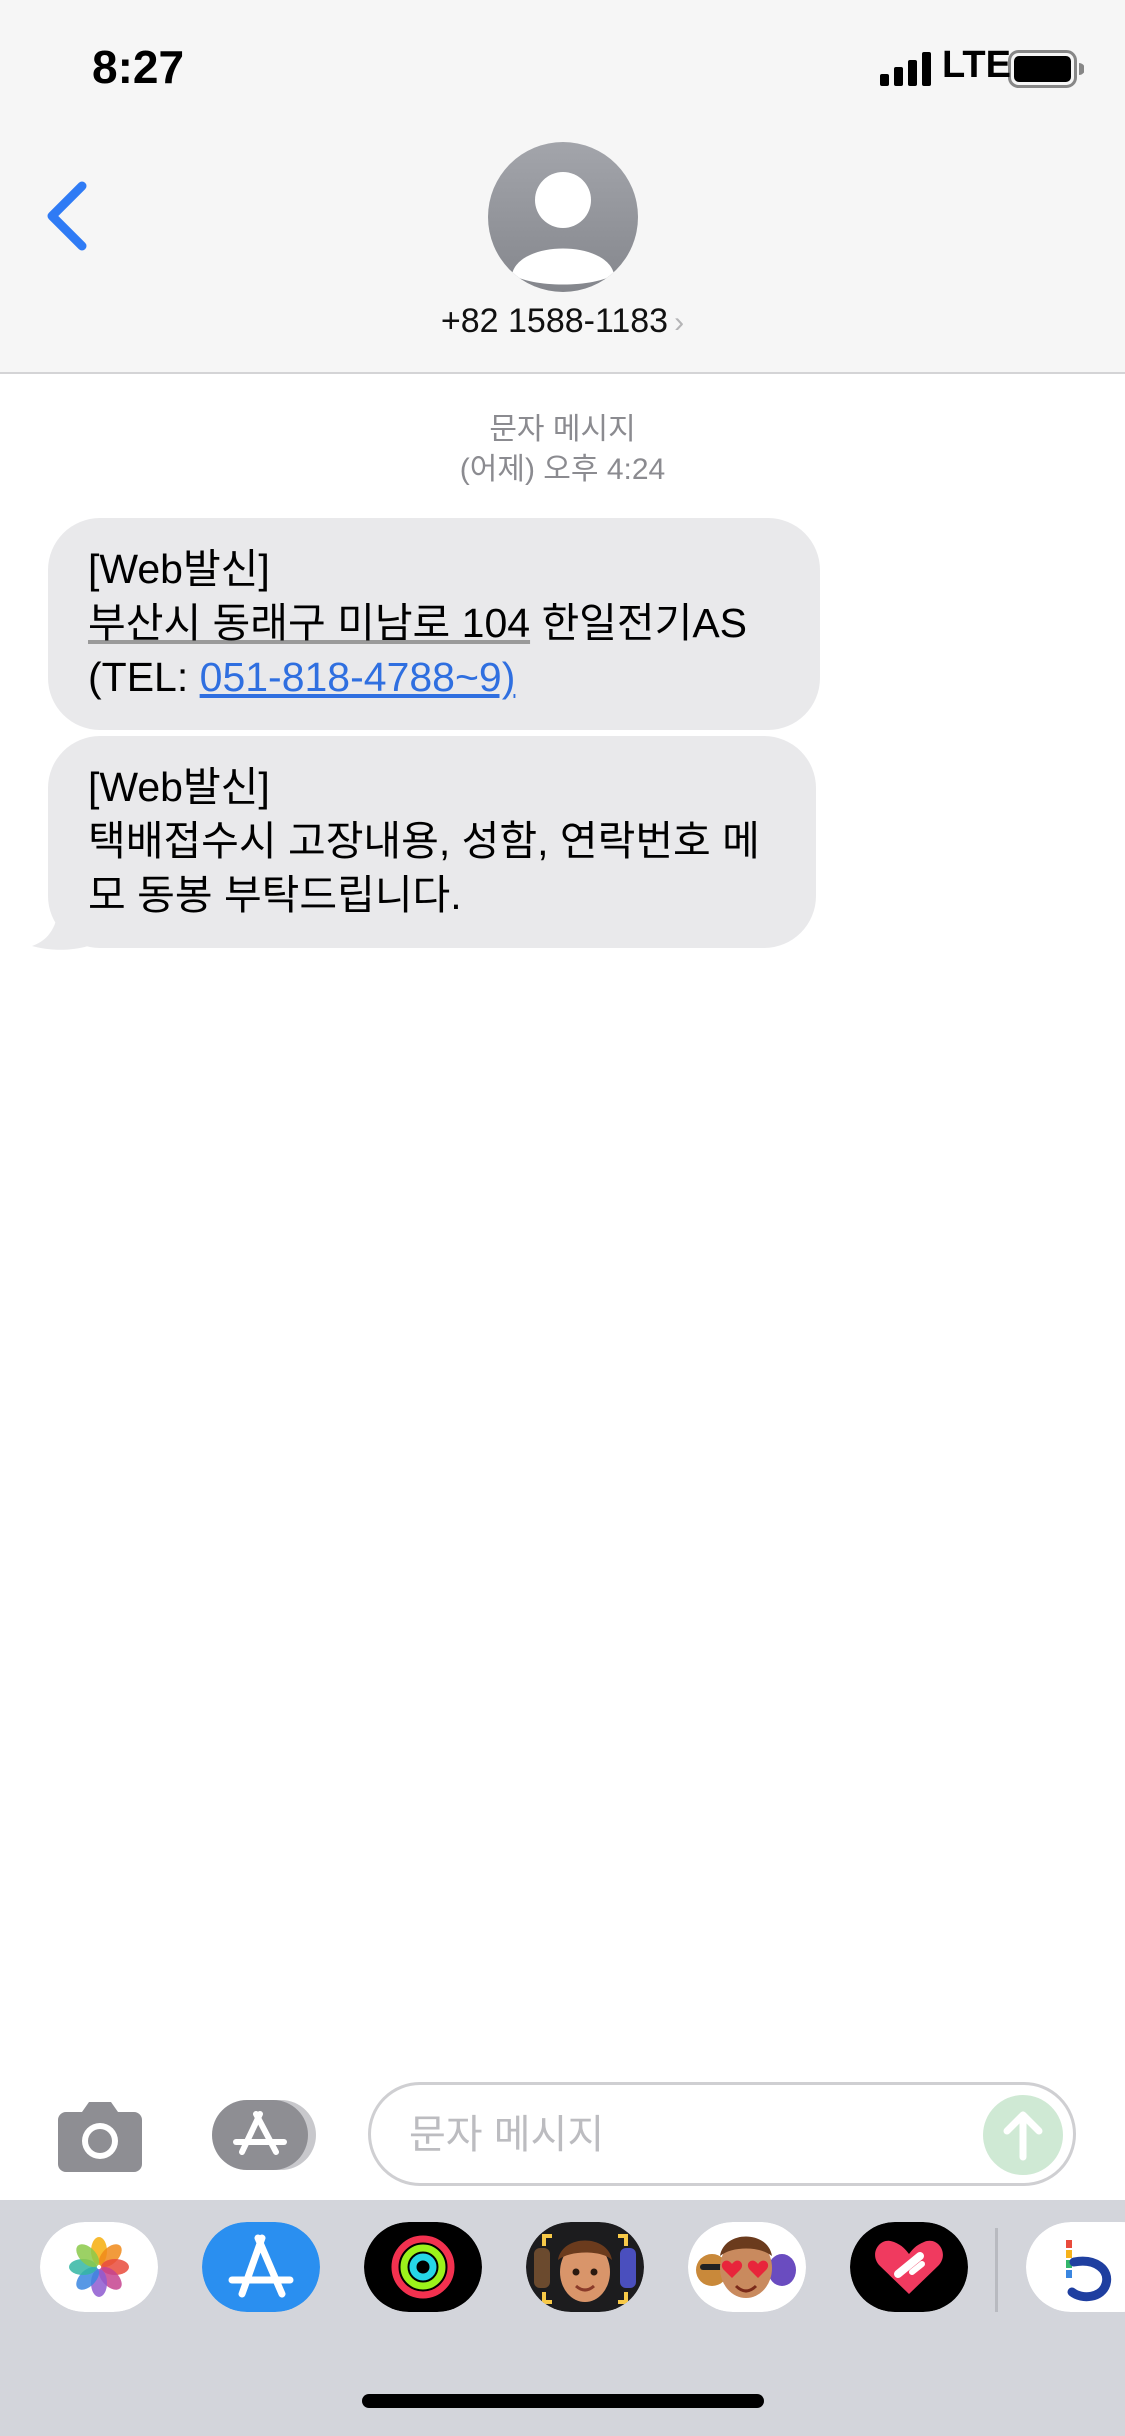 This screenshot has height=2436, width=1125. Describe the element at coordinates (689, 2135) in the screenshot. I see `message-input` at that location.